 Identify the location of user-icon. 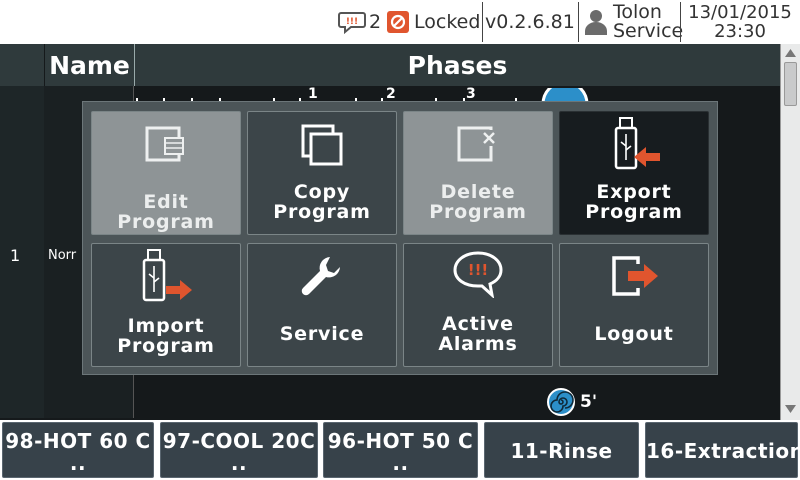
(596, 22).